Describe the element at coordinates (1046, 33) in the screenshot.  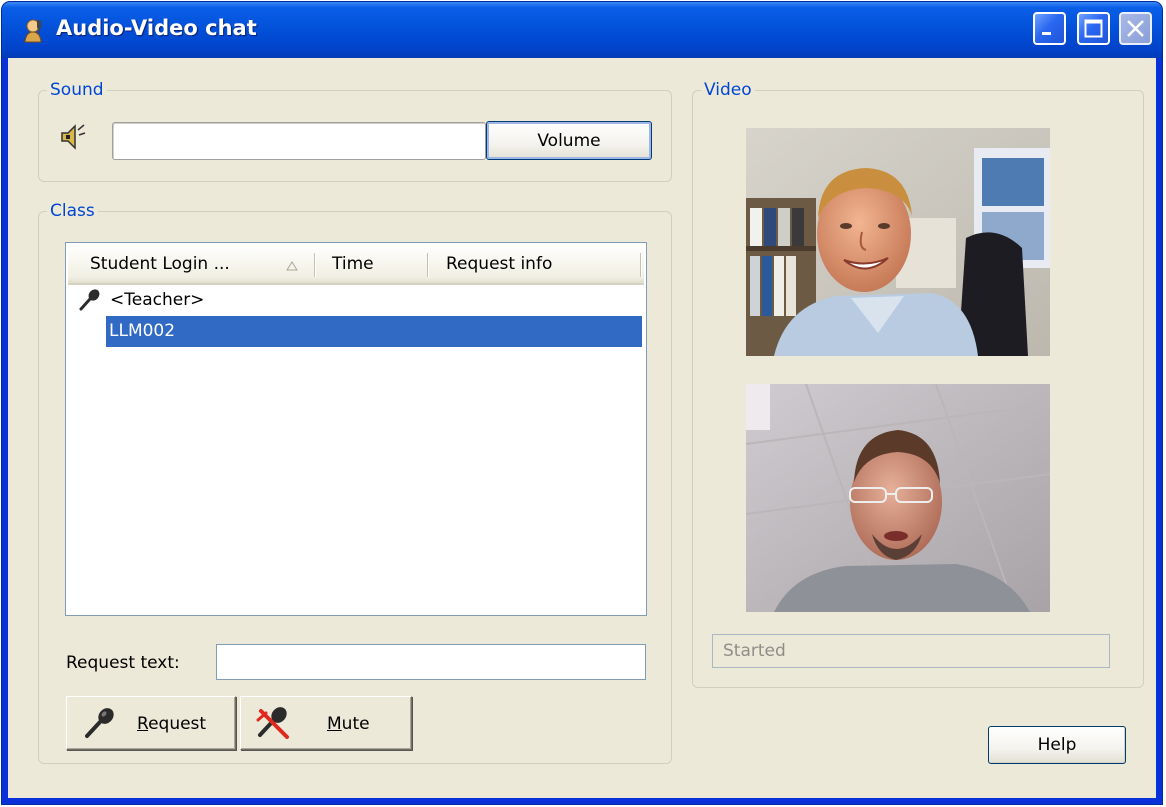
I see `minimize-icon` at that location.